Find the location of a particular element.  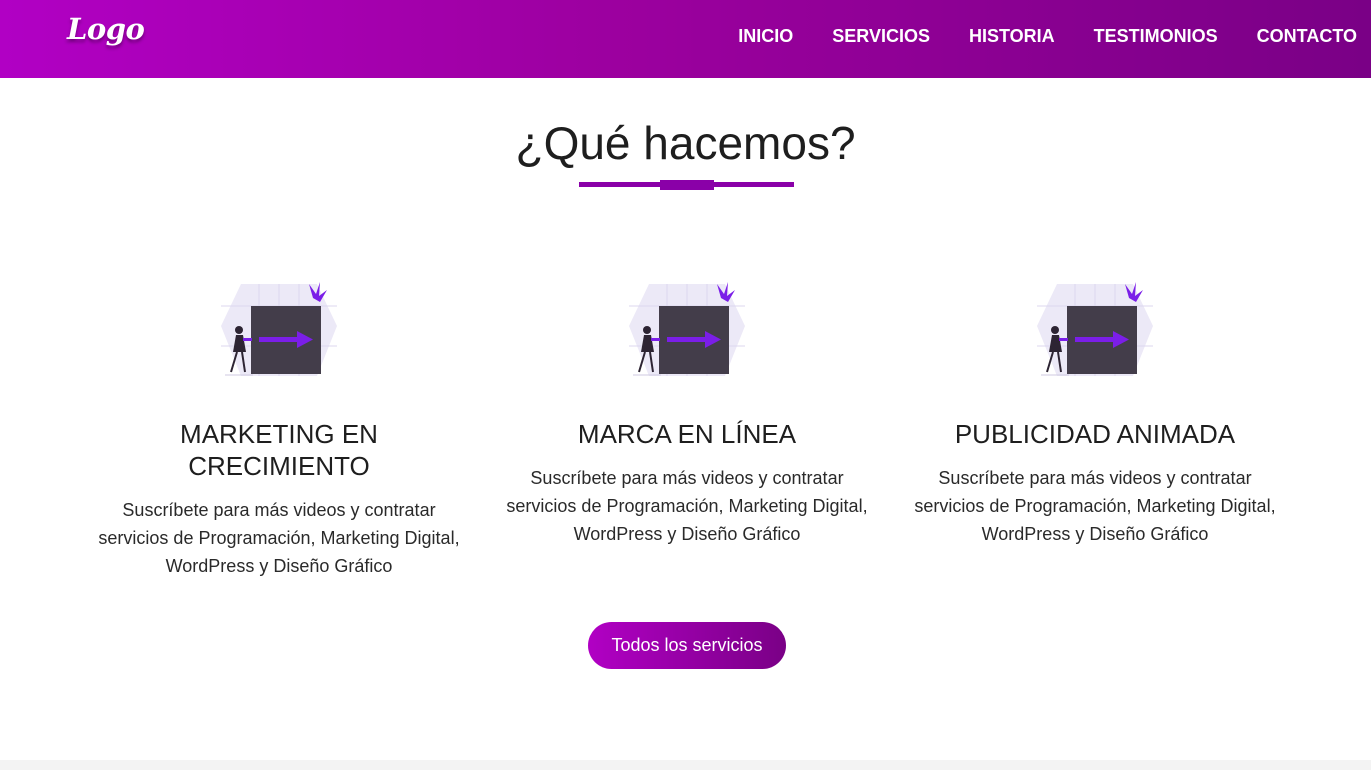

nav-link-testimonios: TESTIMONIOS is located at coordinates (1156, 36).